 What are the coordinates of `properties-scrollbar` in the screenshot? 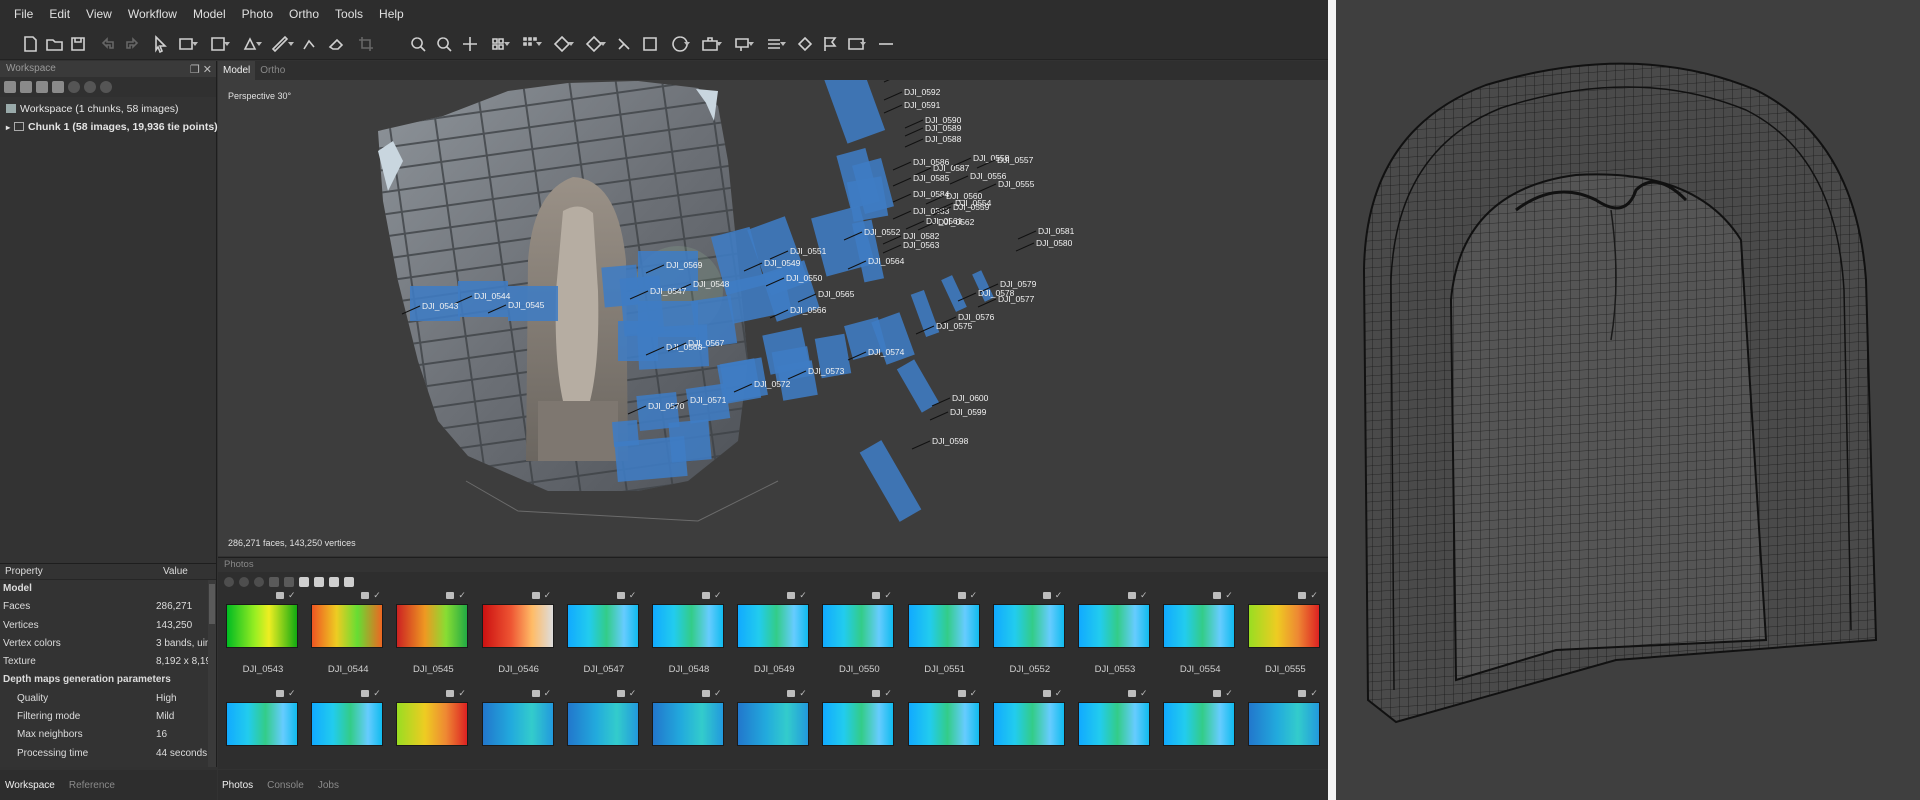 It's located at (212, 673).